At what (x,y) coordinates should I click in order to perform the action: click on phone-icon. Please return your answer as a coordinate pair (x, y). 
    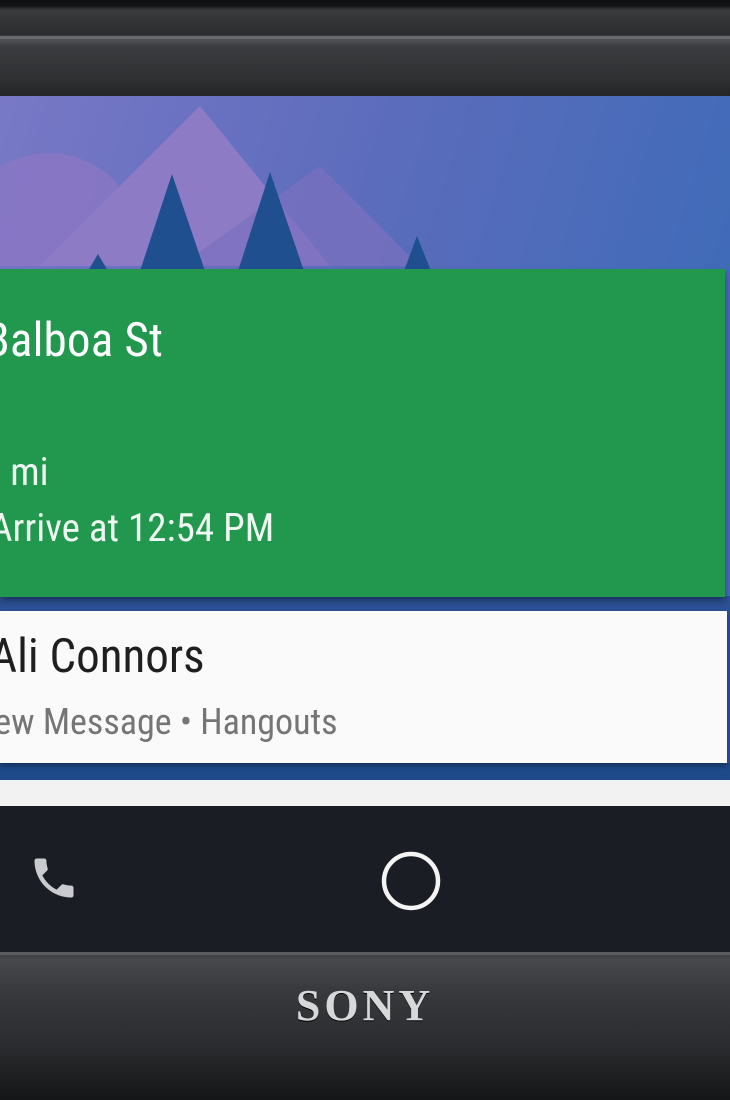
    Looking at the image, I should click on (54, 878).